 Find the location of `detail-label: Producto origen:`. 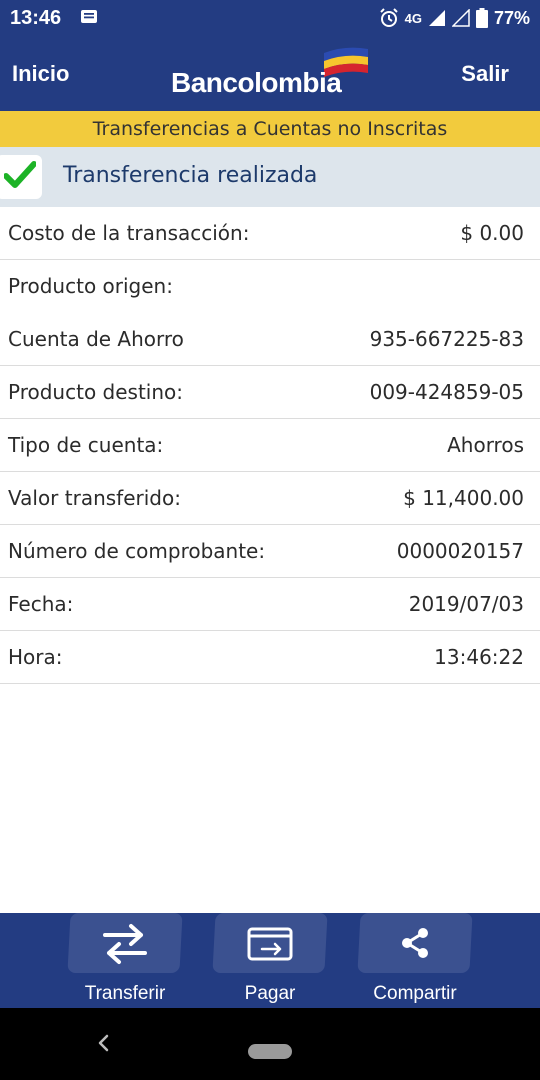

detail-label: Producto origen: is located at coordinates (90, 286).